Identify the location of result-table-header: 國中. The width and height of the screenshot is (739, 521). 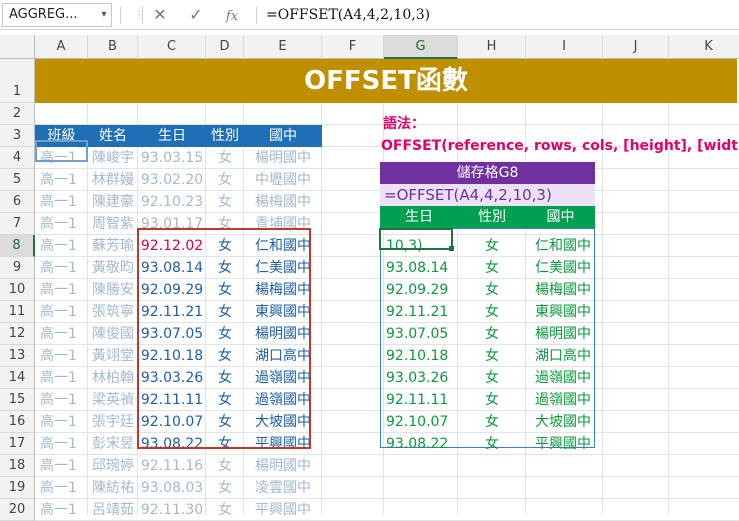
(560, 217).